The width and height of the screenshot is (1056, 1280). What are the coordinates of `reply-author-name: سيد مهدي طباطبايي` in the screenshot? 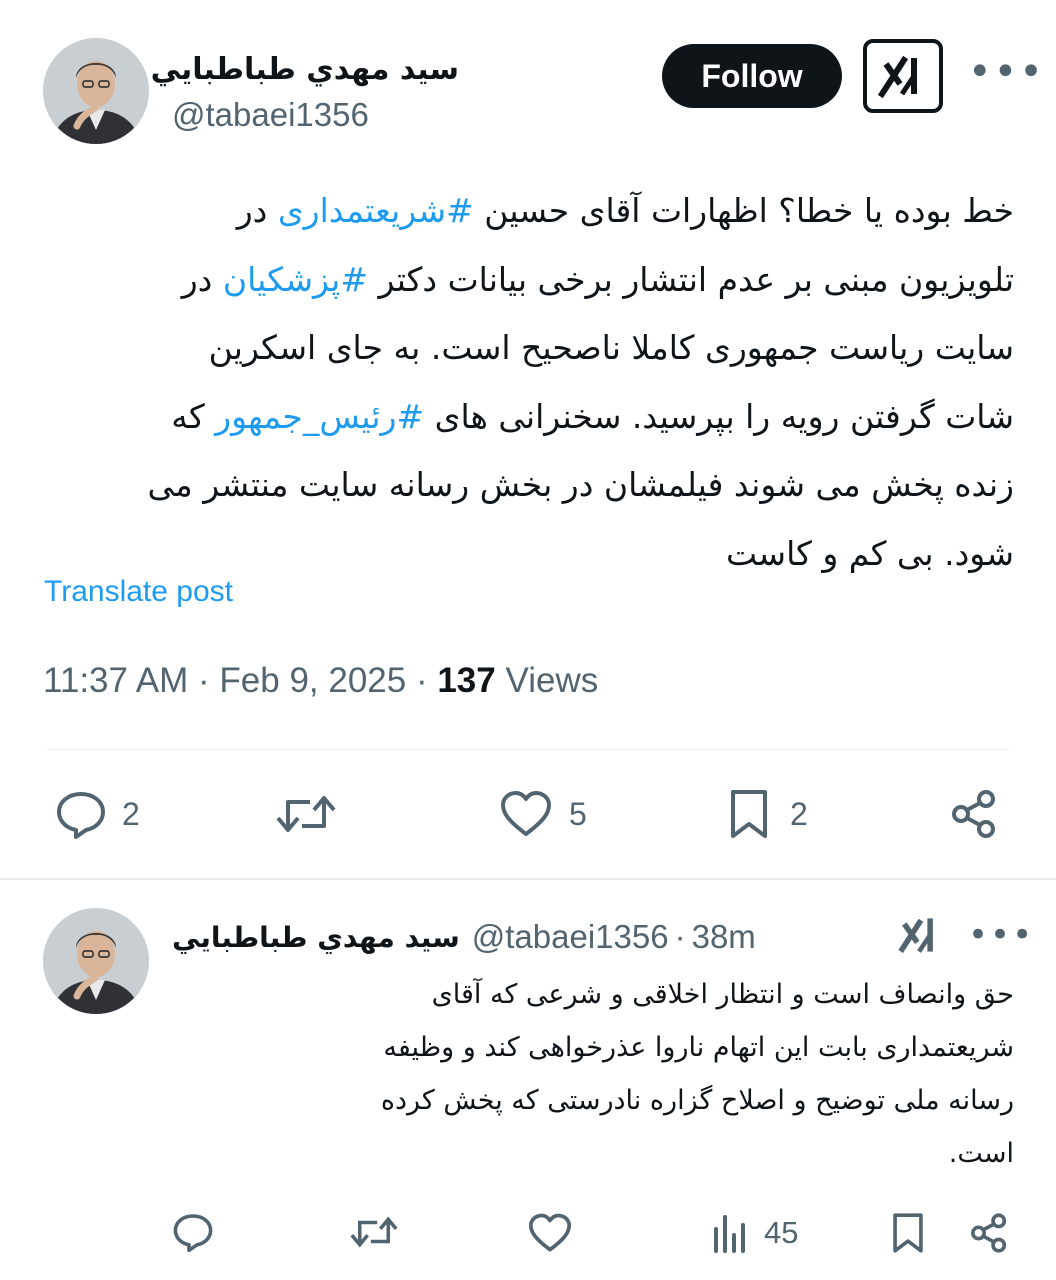 It's located at (316, 937).